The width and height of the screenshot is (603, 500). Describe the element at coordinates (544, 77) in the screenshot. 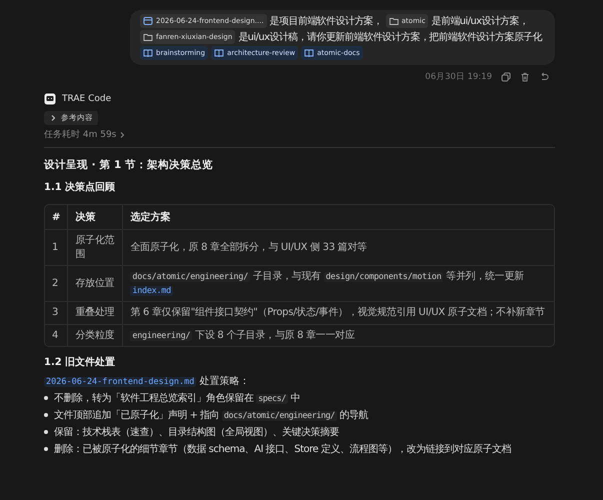

I see `undo-icon` at that location.